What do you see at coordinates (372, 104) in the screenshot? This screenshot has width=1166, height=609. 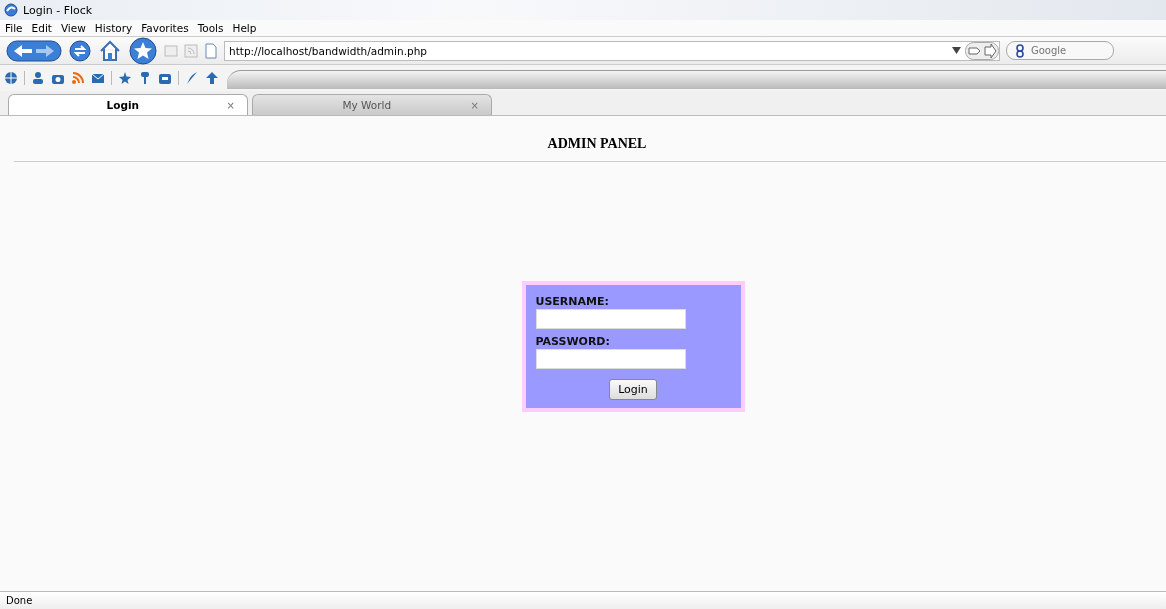 I see `browser-tab: My World ×` at bounding box center [372, 104].